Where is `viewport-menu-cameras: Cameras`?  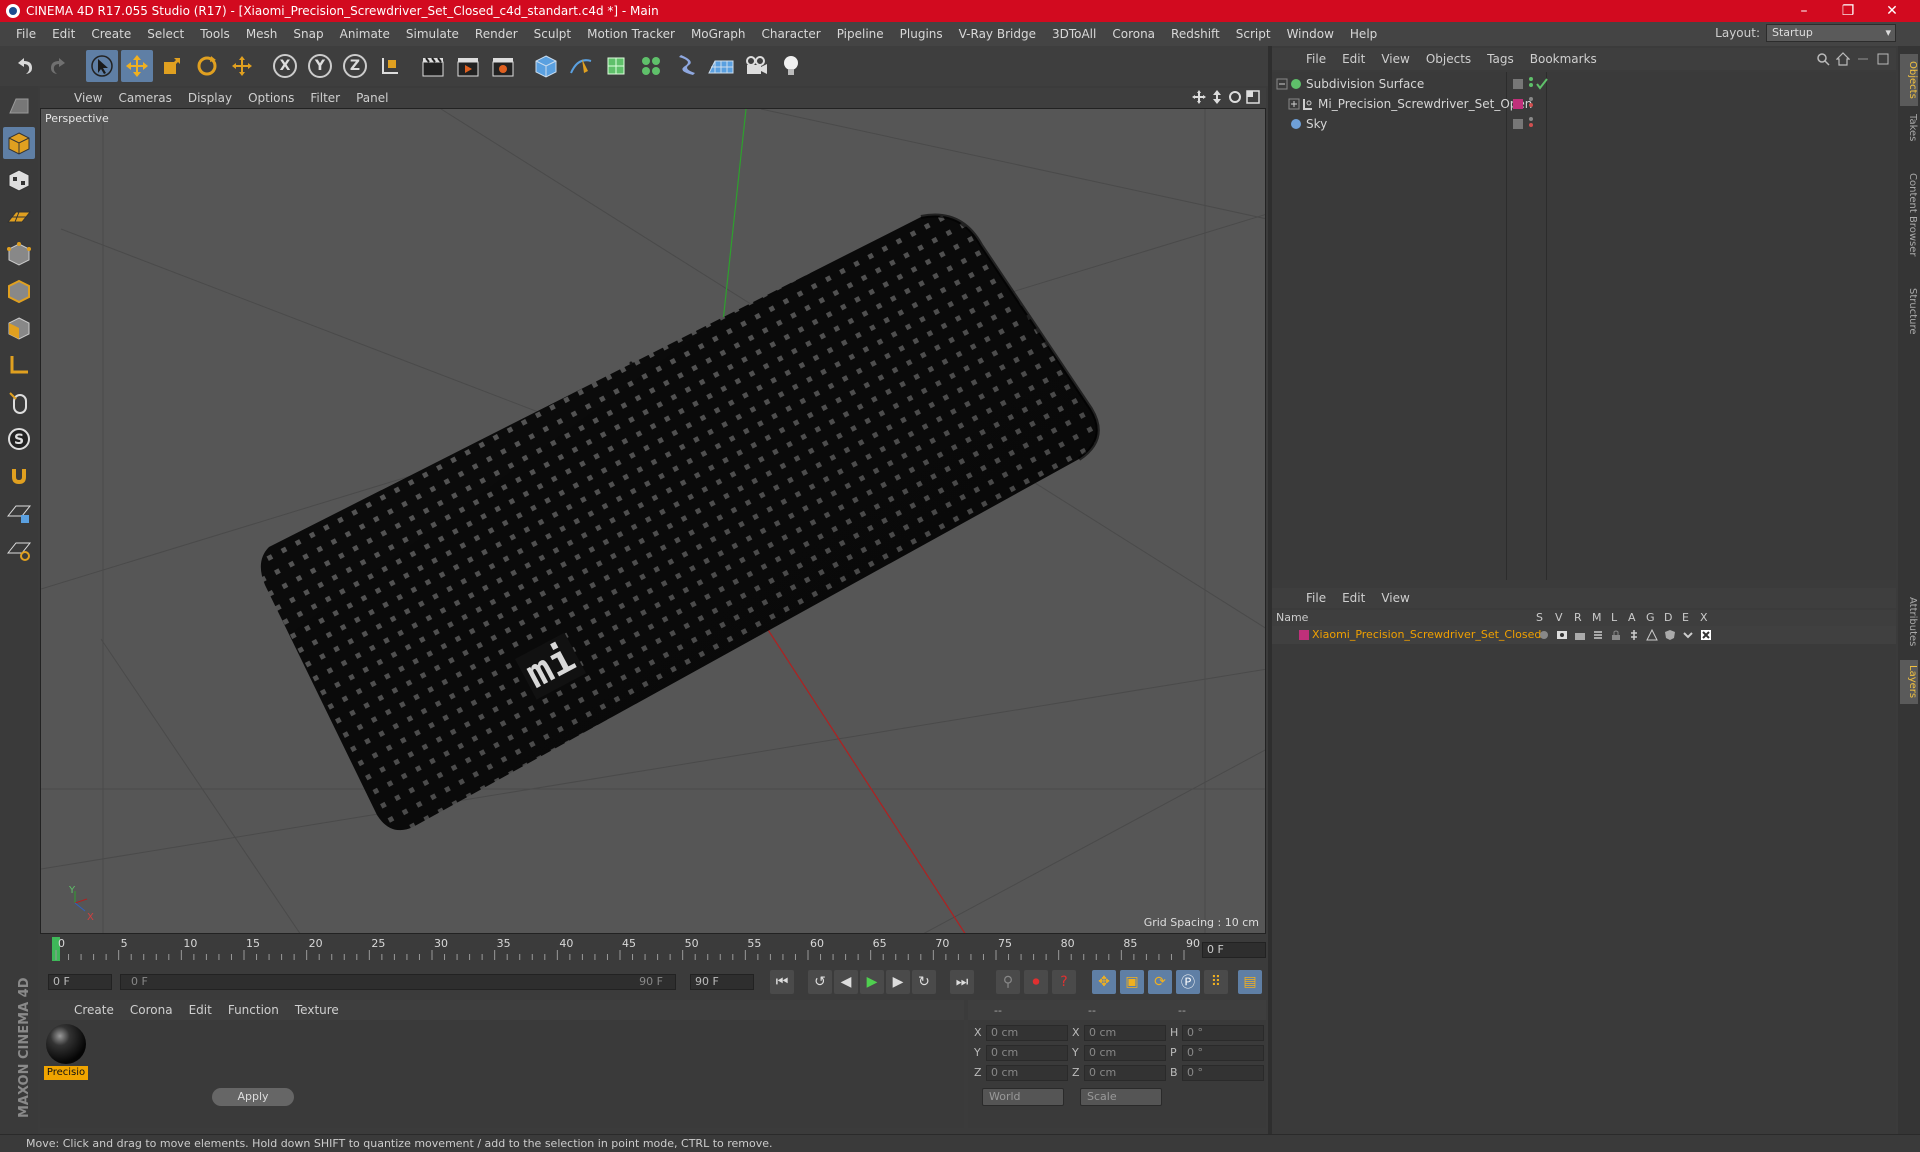 viewport-menu-cameras: Cameras is located at coordinates (144, 98).